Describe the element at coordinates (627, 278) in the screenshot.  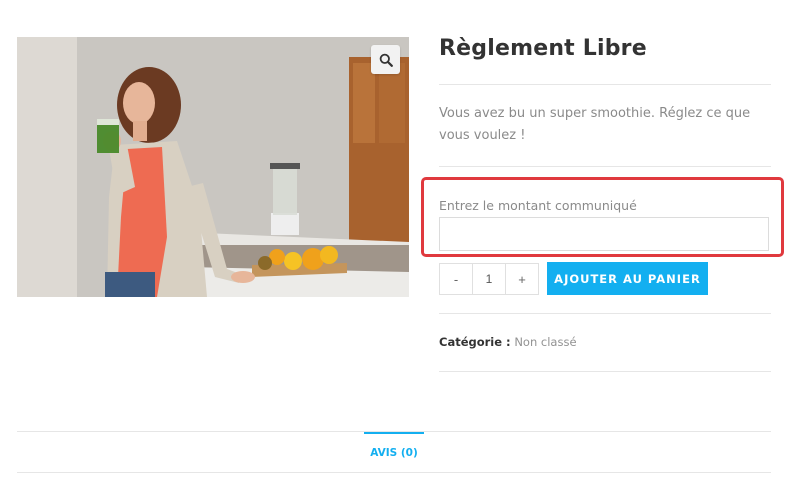
I see `add-to-cart-button: Ajouter au panier` at that location.